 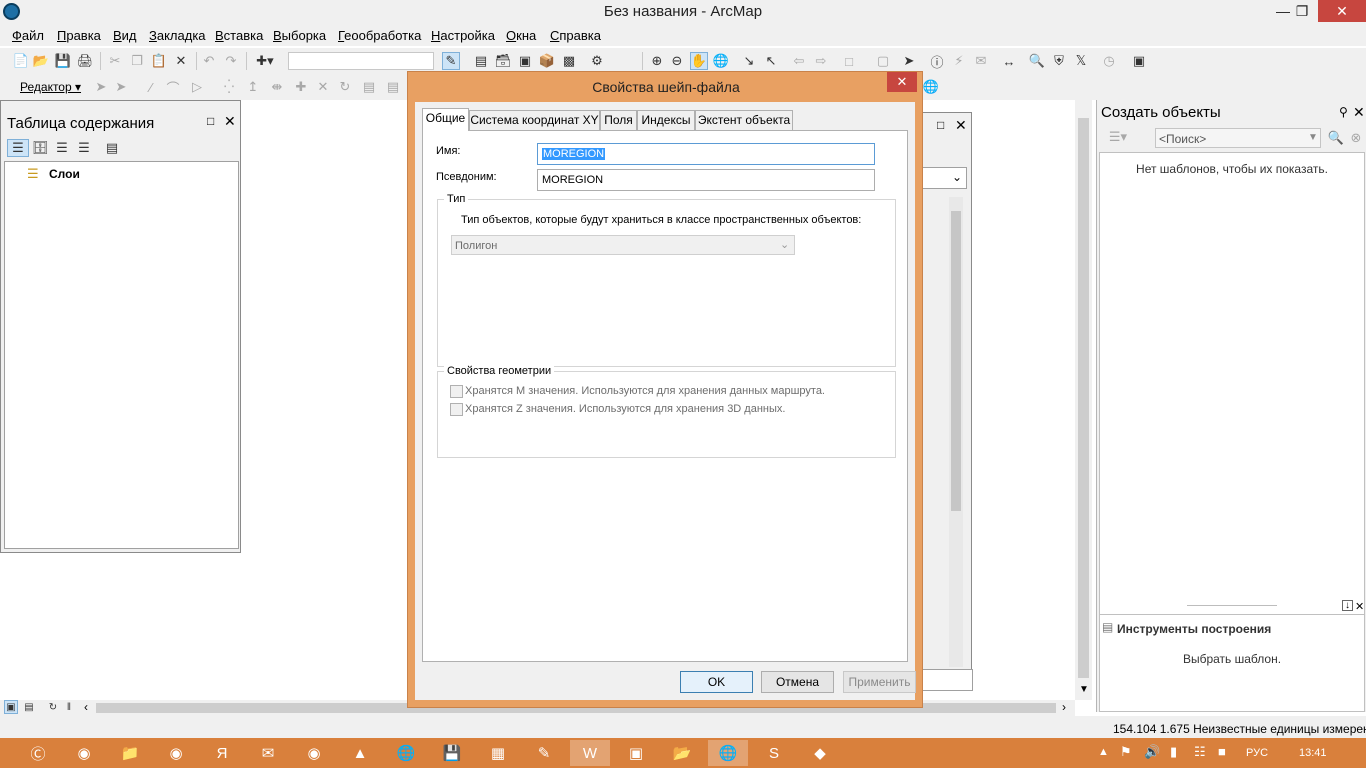 I want to click on create-features-close-icon: ✕, so click(x=1359, y=112).